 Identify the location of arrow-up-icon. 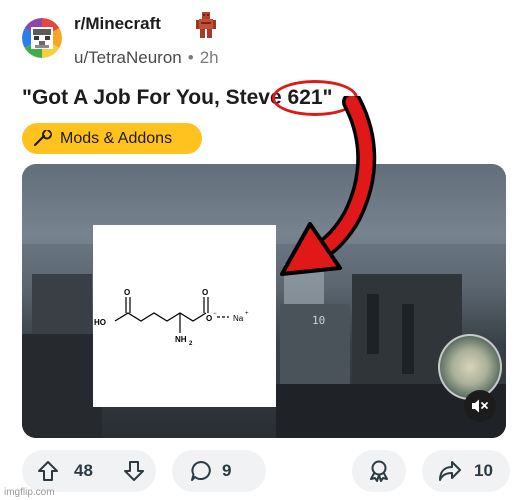
(48, 471).